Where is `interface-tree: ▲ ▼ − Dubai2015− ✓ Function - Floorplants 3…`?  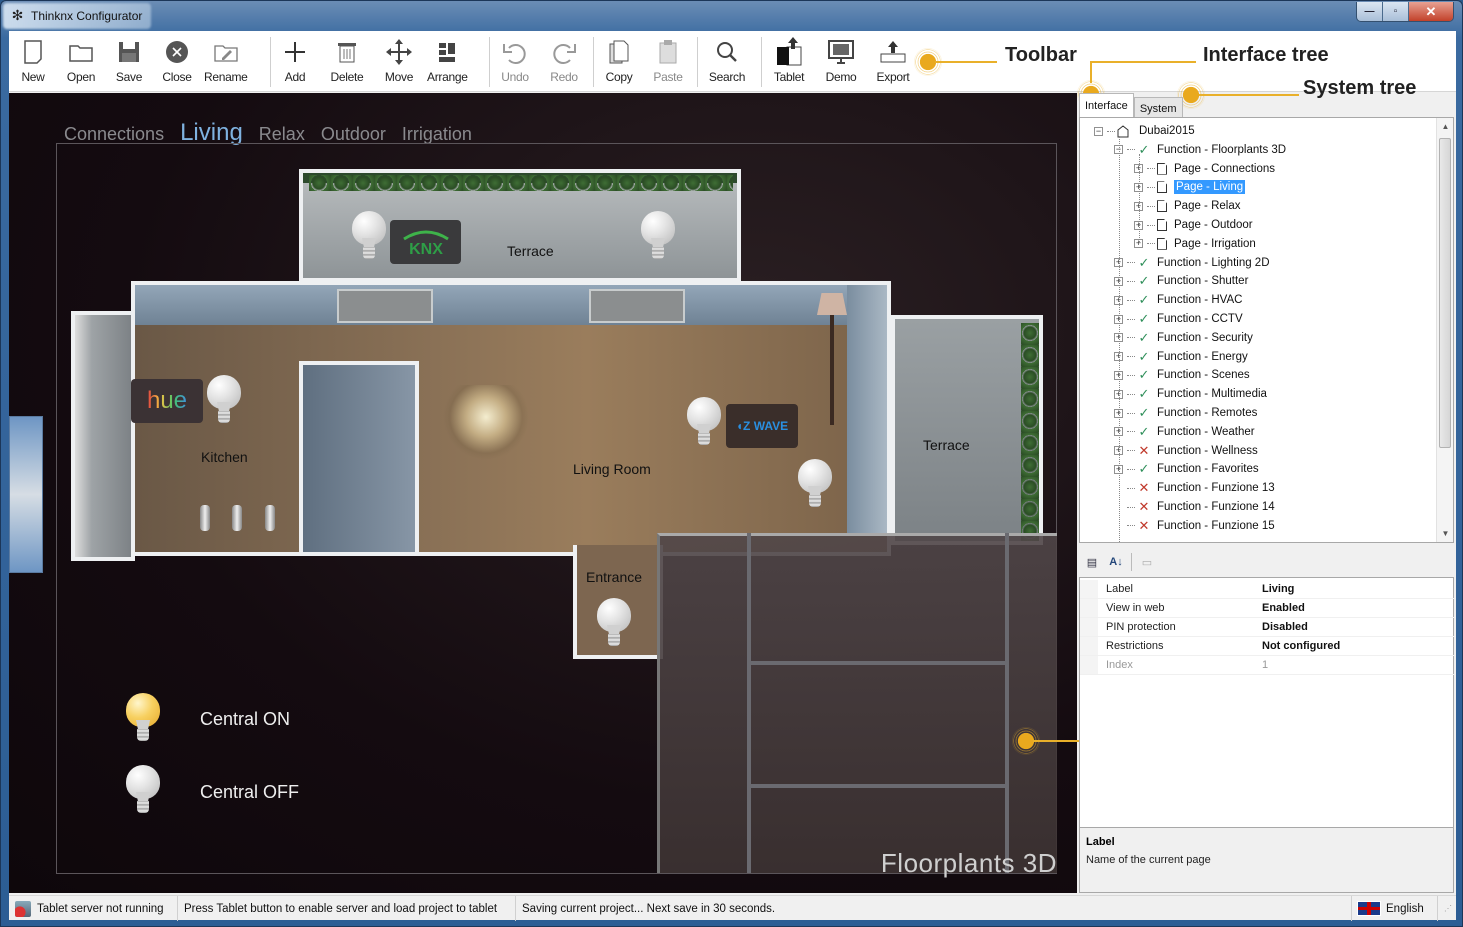 interface-tree: ▲ ▼ − Dubai2015− ✓ Function - Floorplants 3… is located at coordinates (1266, 330).